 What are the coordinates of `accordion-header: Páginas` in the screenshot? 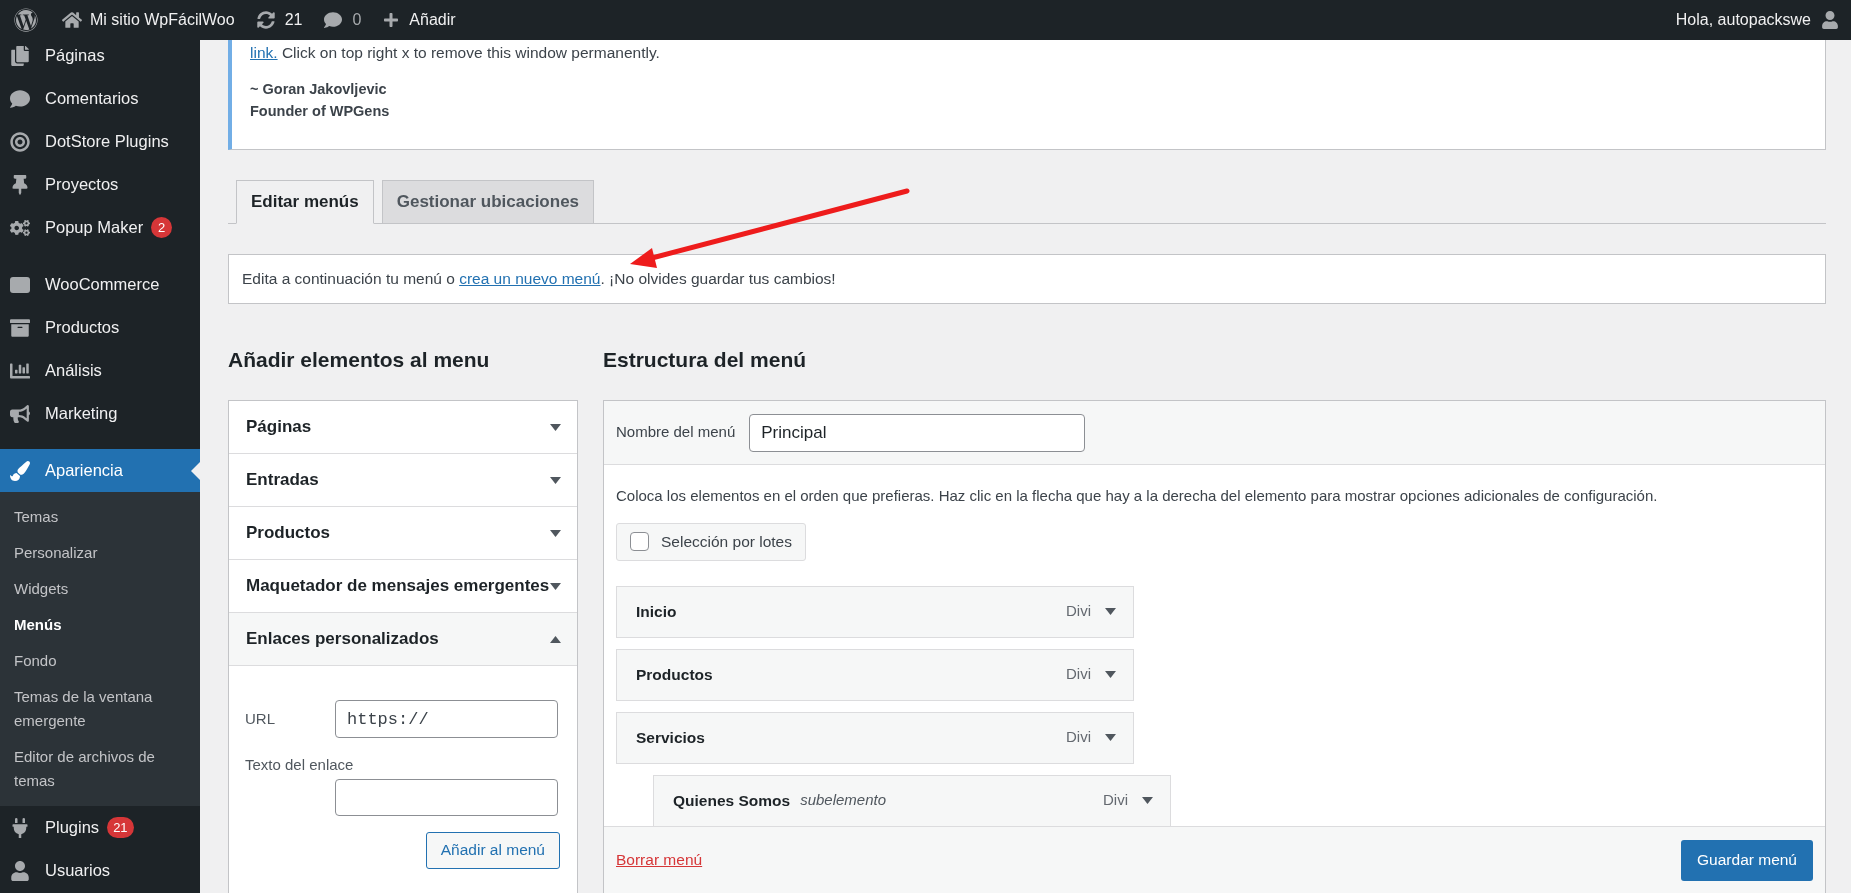 It's located at (403, 427).